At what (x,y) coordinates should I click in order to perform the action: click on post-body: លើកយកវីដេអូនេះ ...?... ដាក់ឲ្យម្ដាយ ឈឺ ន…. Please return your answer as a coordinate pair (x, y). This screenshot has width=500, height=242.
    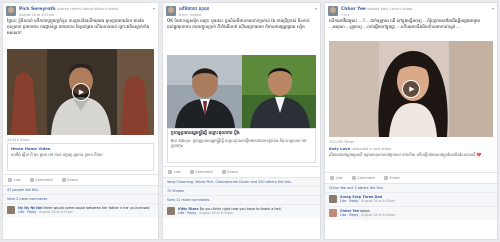
    Looking at the image, I should click on (405, 23).